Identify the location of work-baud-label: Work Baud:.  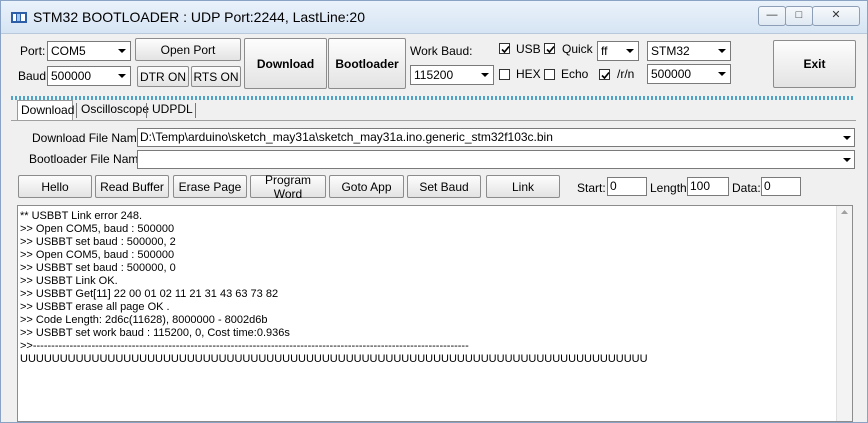
(441, 51).